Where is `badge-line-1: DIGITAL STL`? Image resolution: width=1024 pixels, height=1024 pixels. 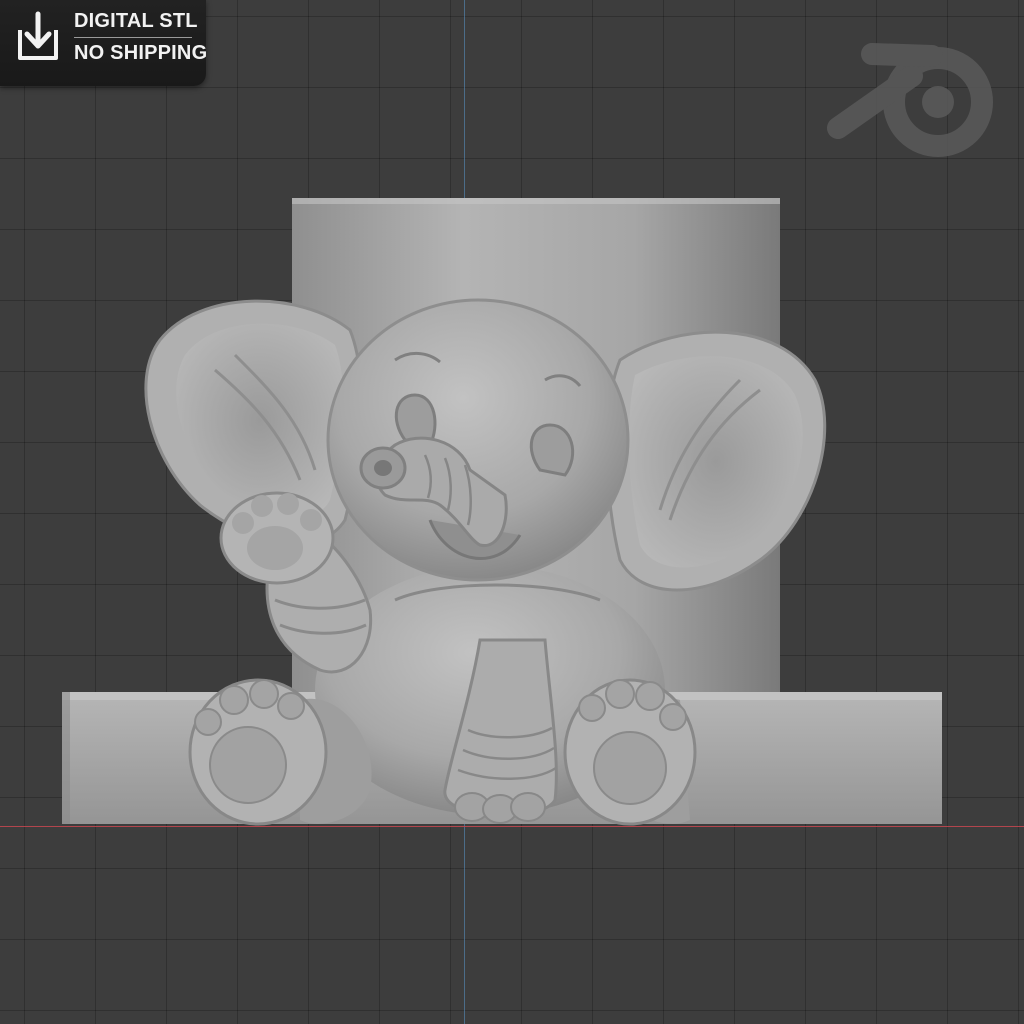 badge-line-1: DIGITAL STL is located at coordinates (136, 21).